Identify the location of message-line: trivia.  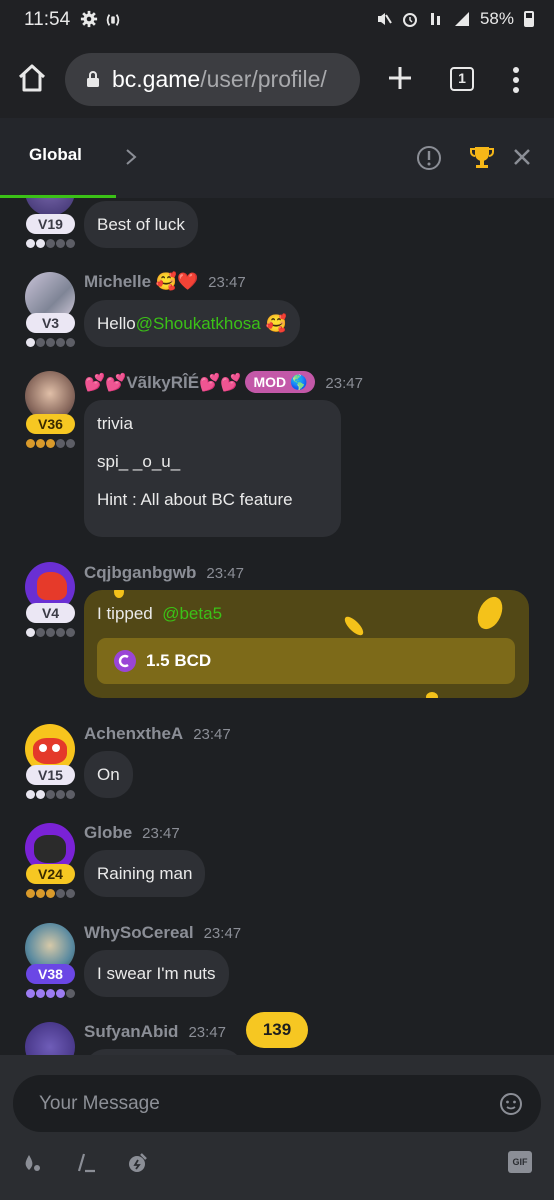
(115, 423).